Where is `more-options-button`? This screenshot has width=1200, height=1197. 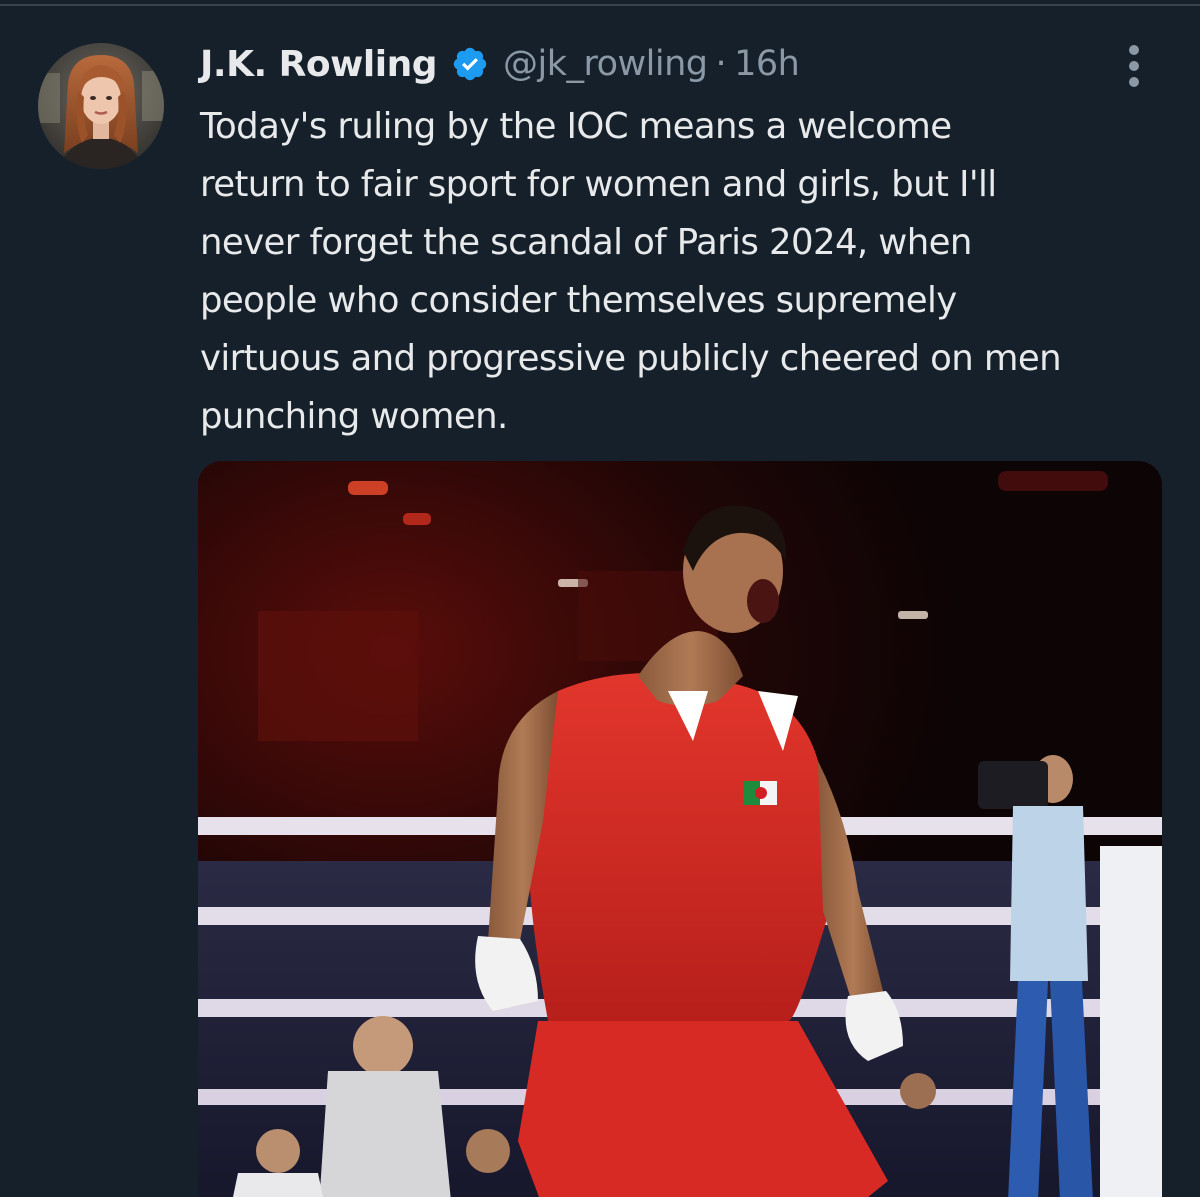
more-options-button is located at coordinates (1134, 66).